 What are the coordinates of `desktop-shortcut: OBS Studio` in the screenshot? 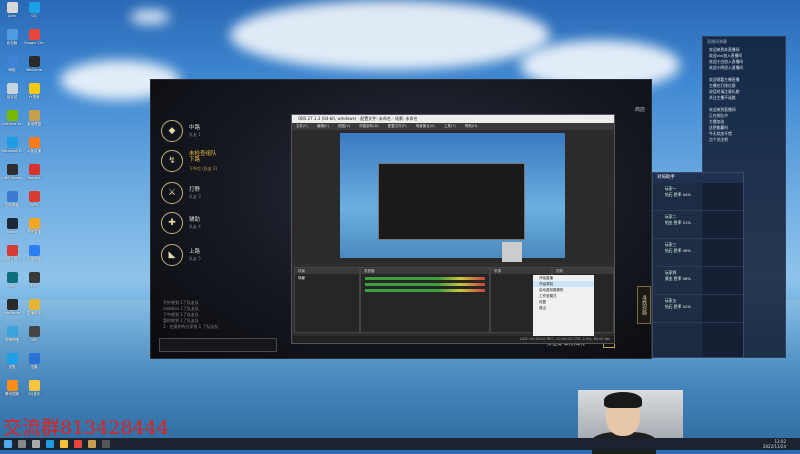 It's located at (12, 175).